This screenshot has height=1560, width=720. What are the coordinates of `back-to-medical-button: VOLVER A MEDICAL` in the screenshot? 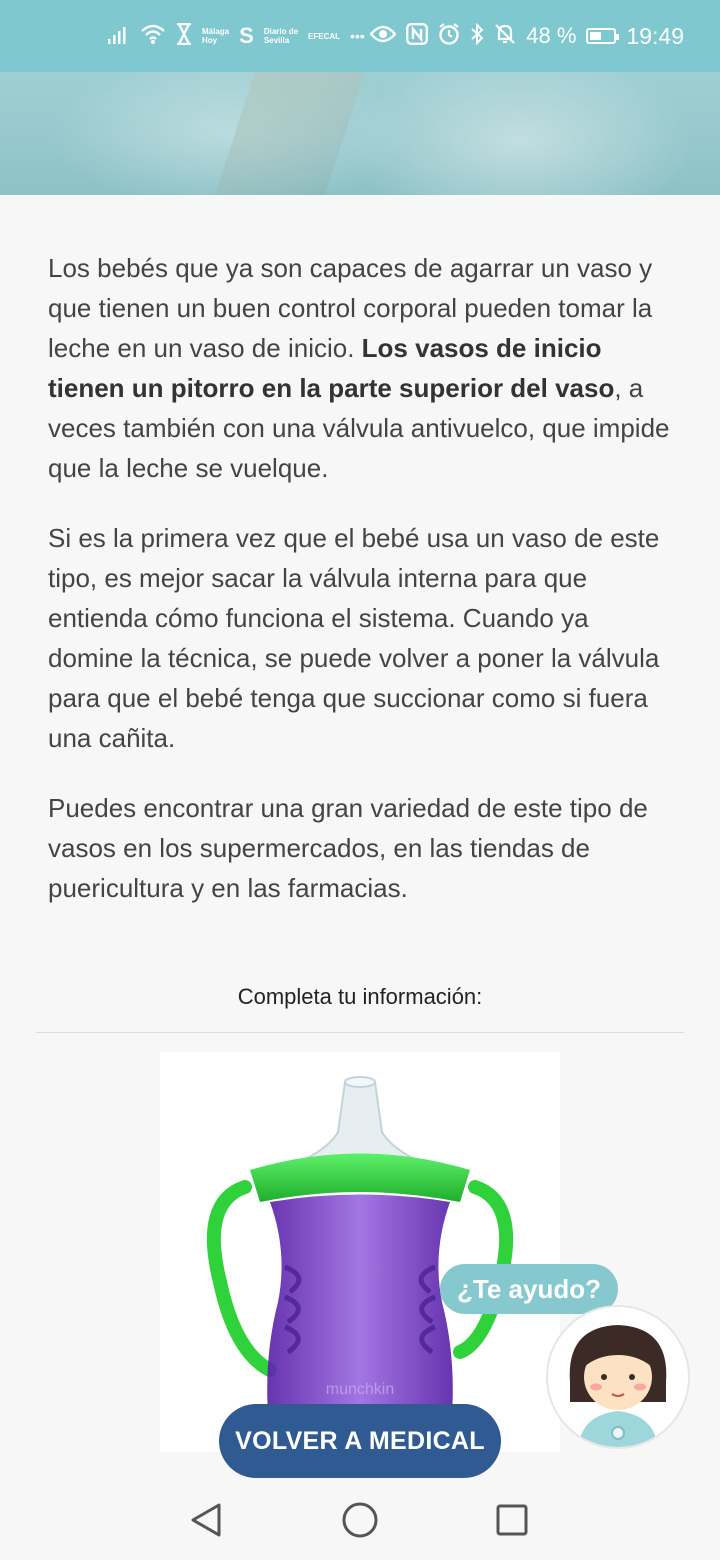 It's located at (360, 1441).